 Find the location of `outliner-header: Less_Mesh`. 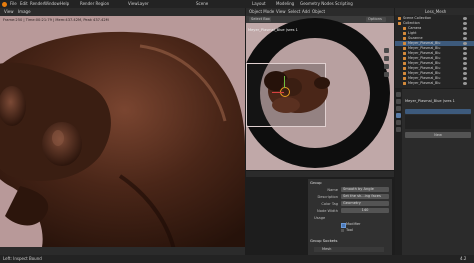

outliner-header: Less_Mesh is located at coordinates (434, 11).